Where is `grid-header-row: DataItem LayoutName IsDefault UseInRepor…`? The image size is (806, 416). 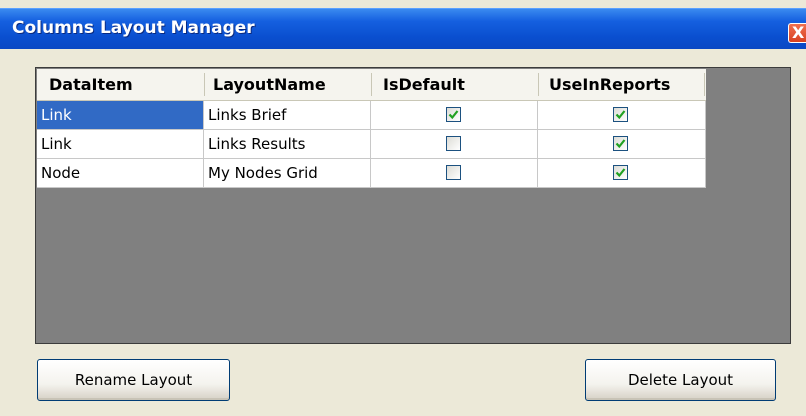 grid-header-row: DataItem LayoutName IsDefault UseInRepor… is located at coordinates (371, 85).